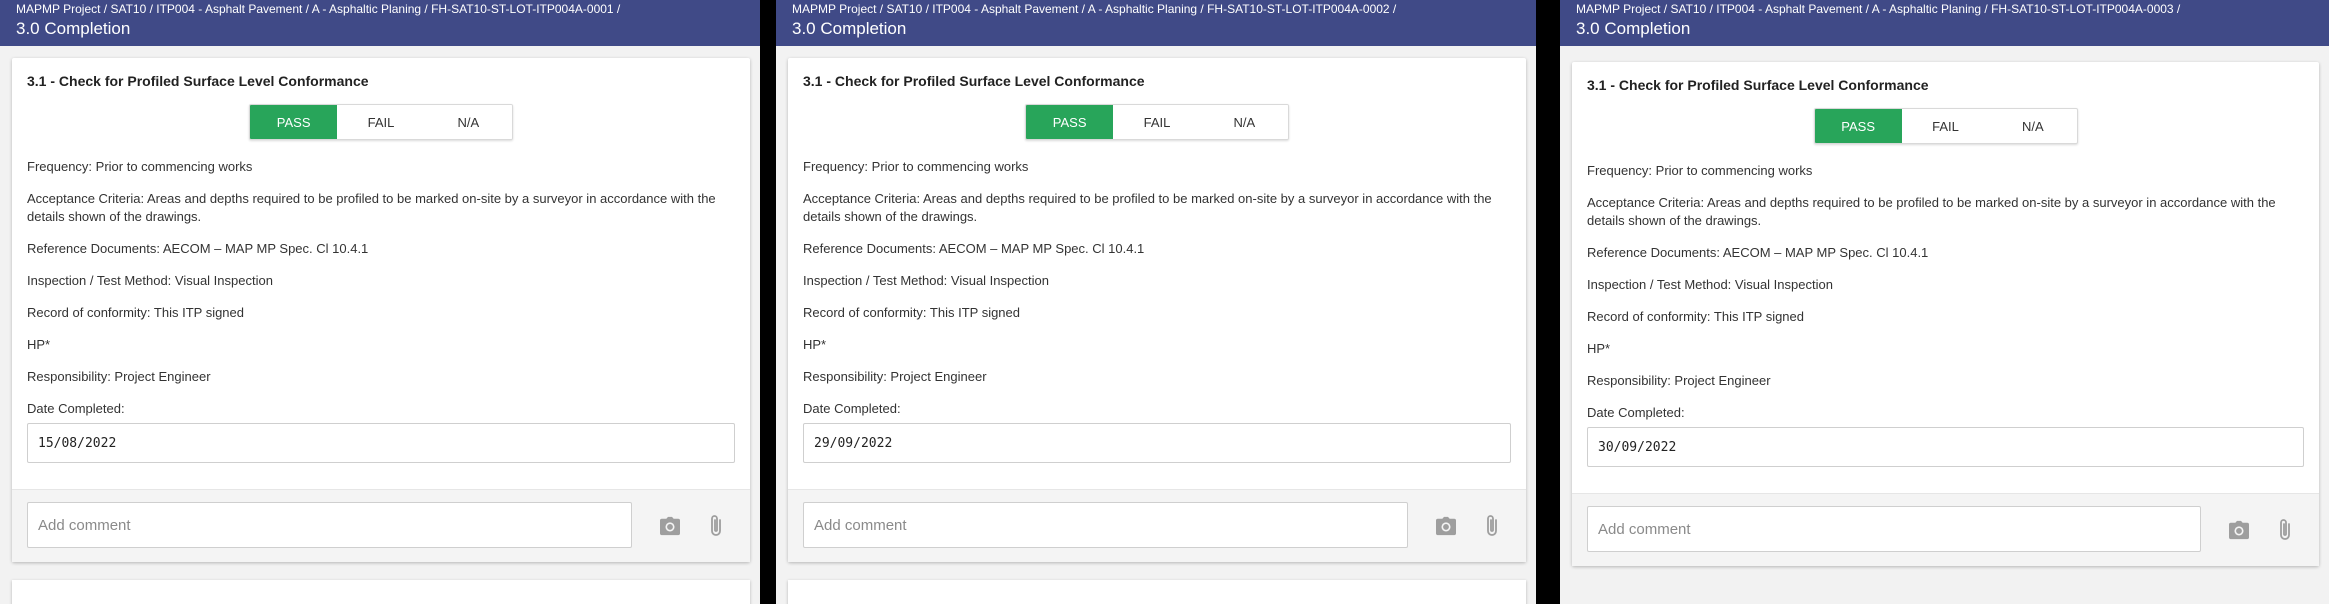 The image size is (2329, 604). I want to click on date-completed-field: 29/09/2022, so click(1157, 443).